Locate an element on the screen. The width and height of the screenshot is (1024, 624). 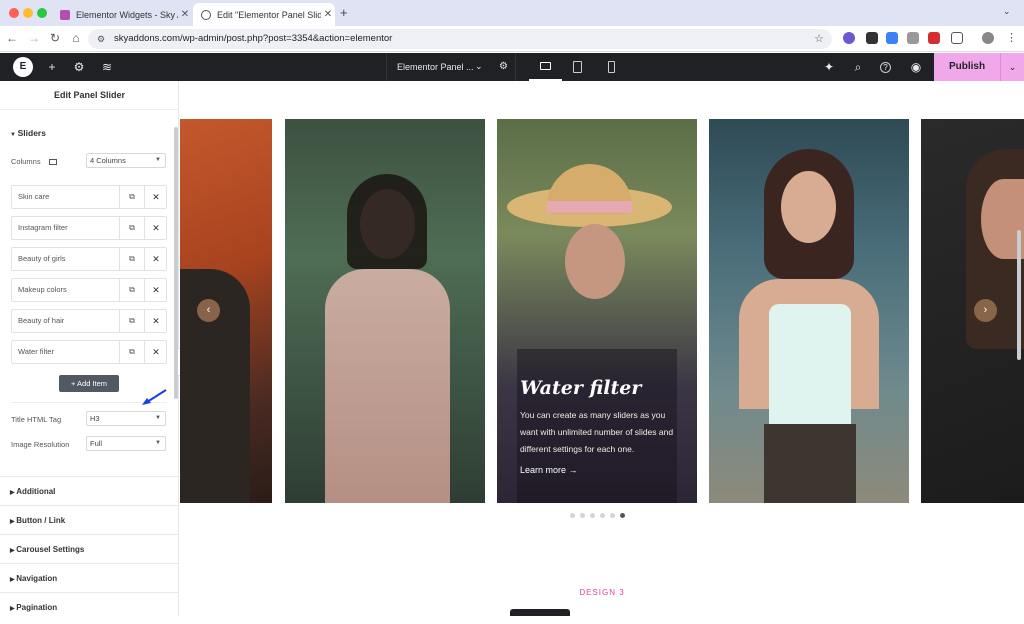
back-arrow-icon: ← is located at coordinates (12, 38).